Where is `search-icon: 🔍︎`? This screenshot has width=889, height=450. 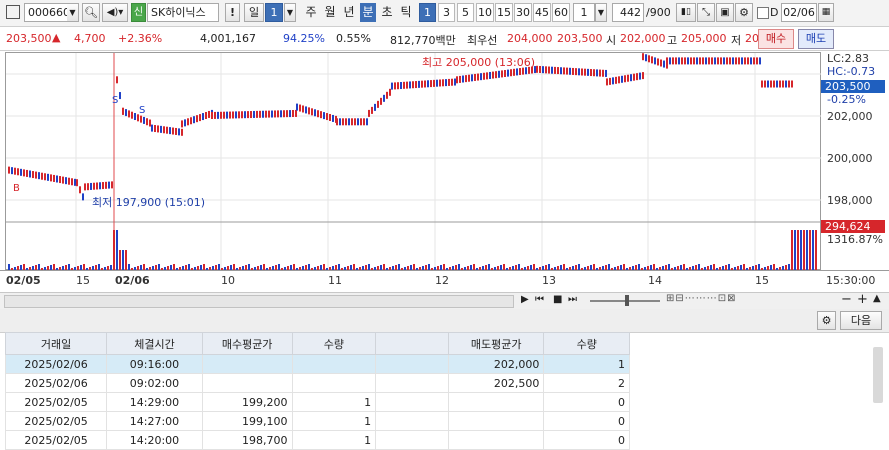
search-icon: 🔍︎ is located at coordinates (91, 12).